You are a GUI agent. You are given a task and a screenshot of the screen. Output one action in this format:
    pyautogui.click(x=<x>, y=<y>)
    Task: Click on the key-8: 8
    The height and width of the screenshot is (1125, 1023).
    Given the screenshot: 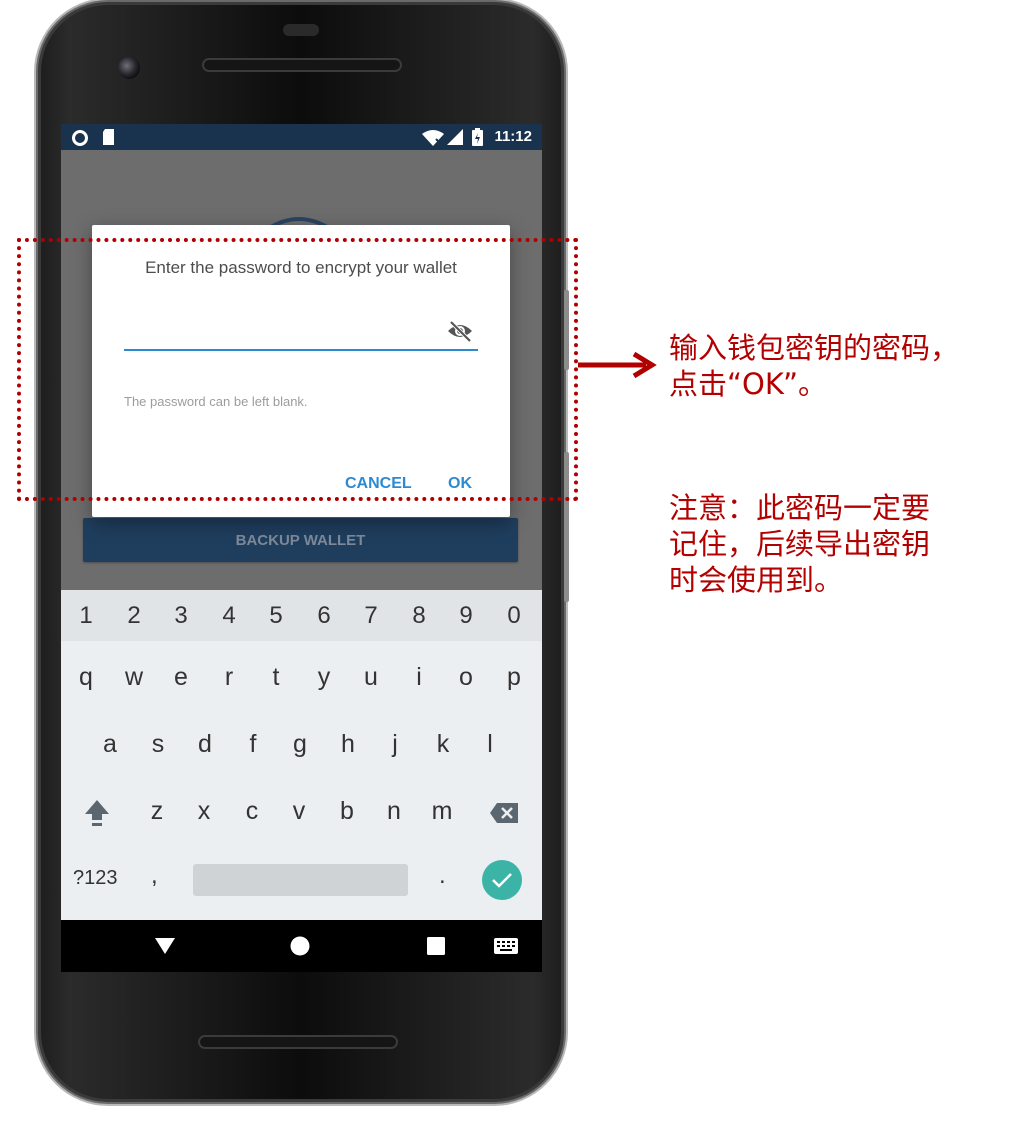 What is the action you would take?
    pyautogui.click(x=419, y=616)
    